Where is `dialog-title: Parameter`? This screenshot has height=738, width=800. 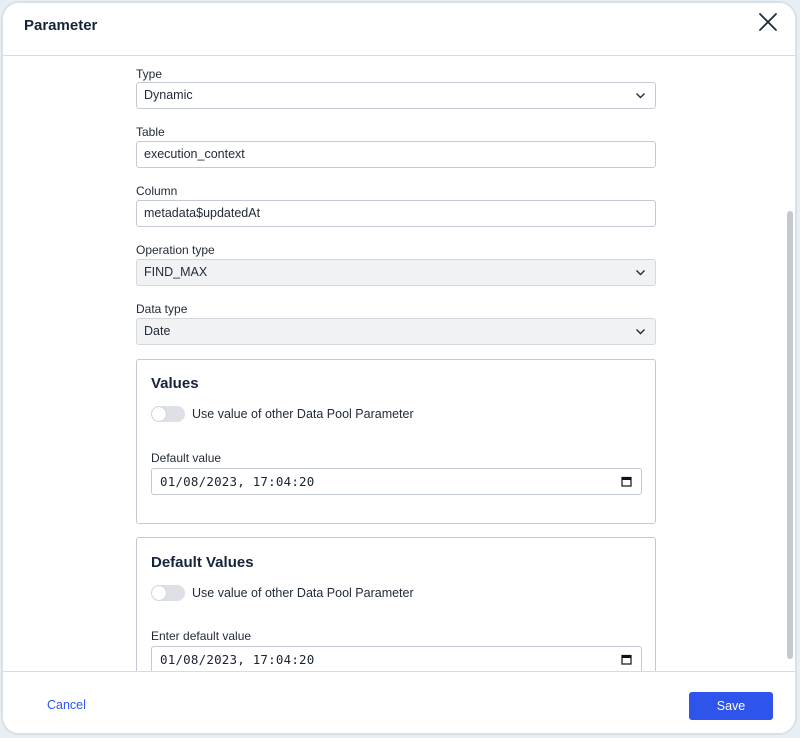
dialog-title: Parameter is located at coordinates (61, 25).